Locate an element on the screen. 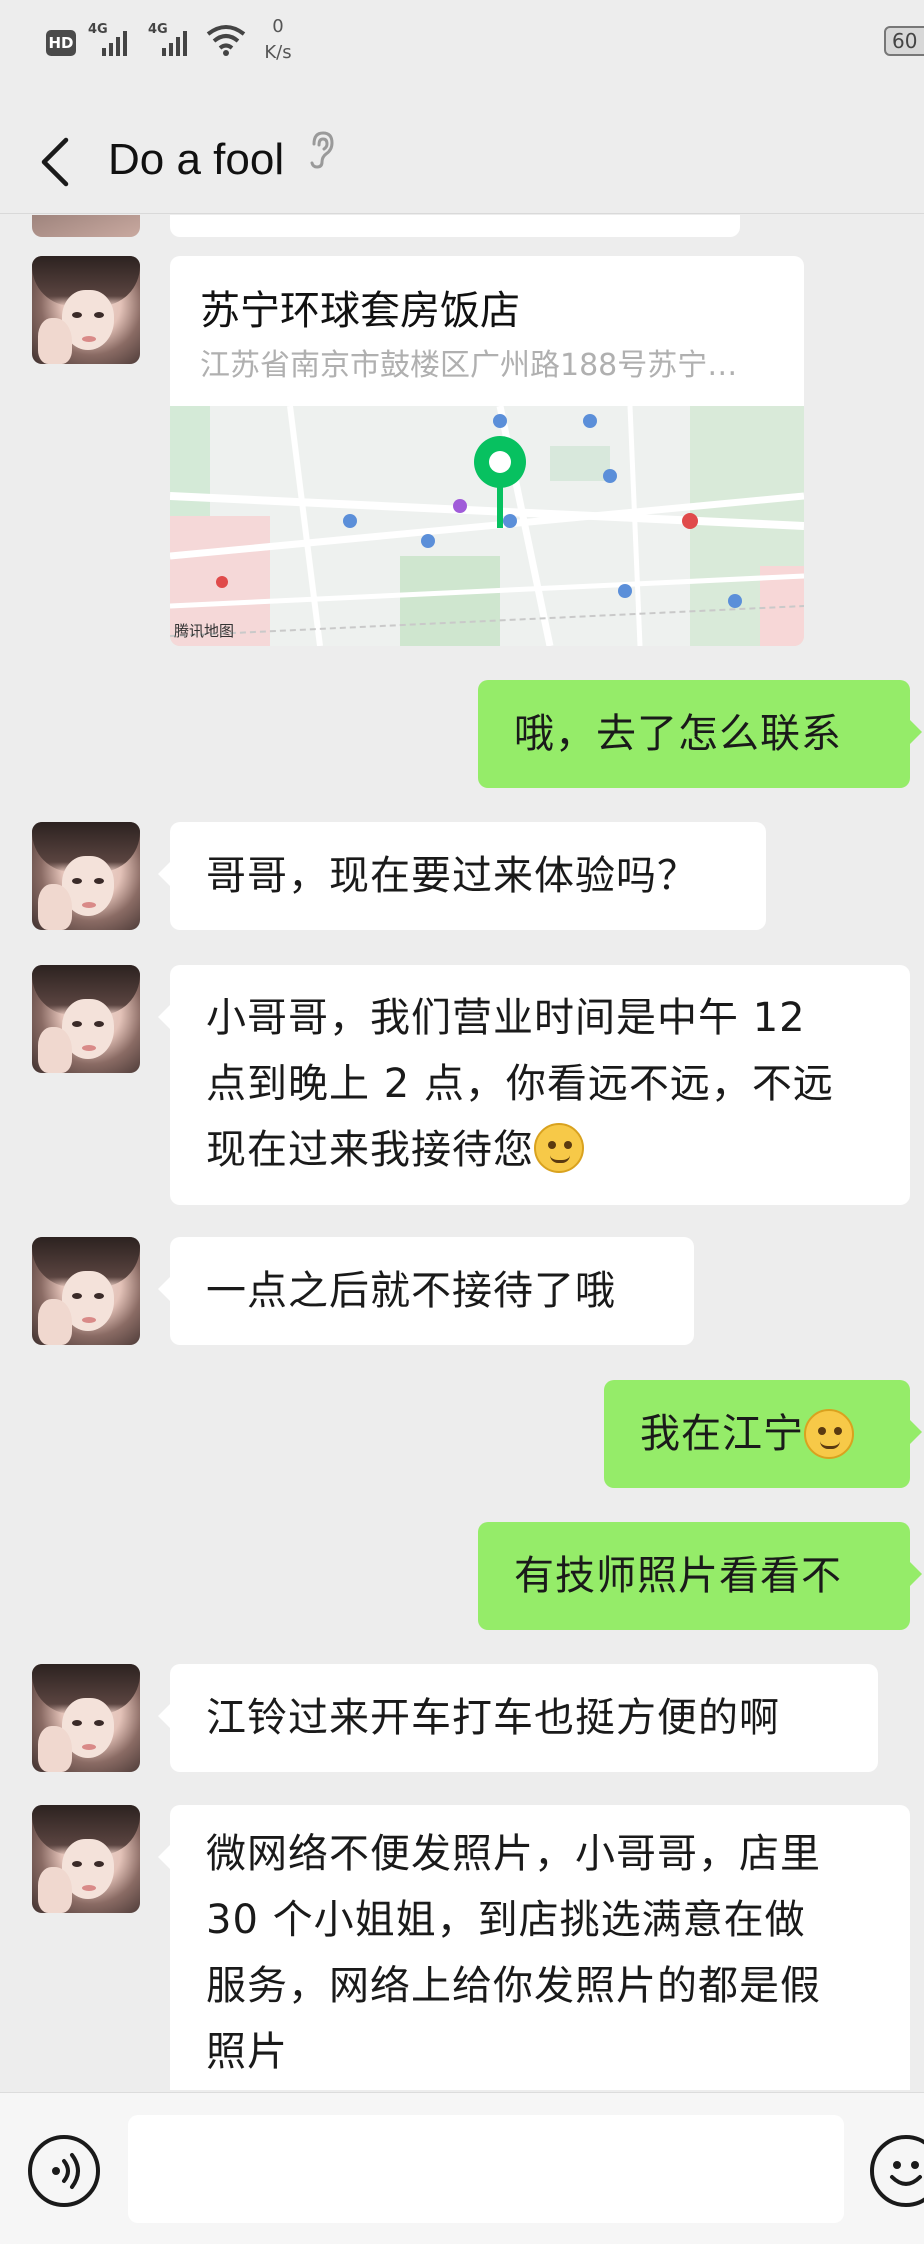  message-bubble-received: 哥哥，现在要过来体验吗？ is located at coordinates (462, 876).